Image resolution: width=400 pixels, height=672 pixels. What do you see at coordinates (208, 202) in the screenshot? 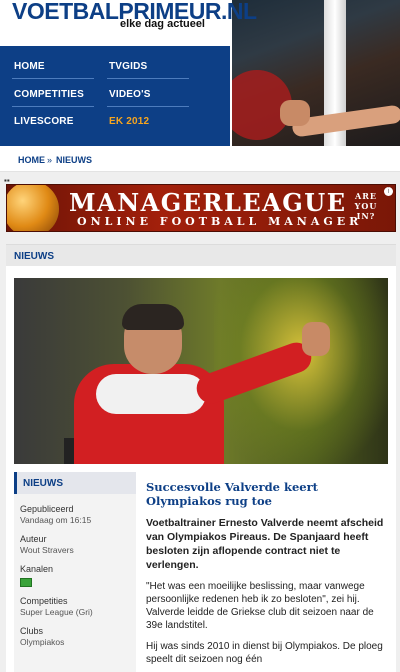
I see `banner-title: MANAGERLEAGUE` at bounding box center [208, 202].